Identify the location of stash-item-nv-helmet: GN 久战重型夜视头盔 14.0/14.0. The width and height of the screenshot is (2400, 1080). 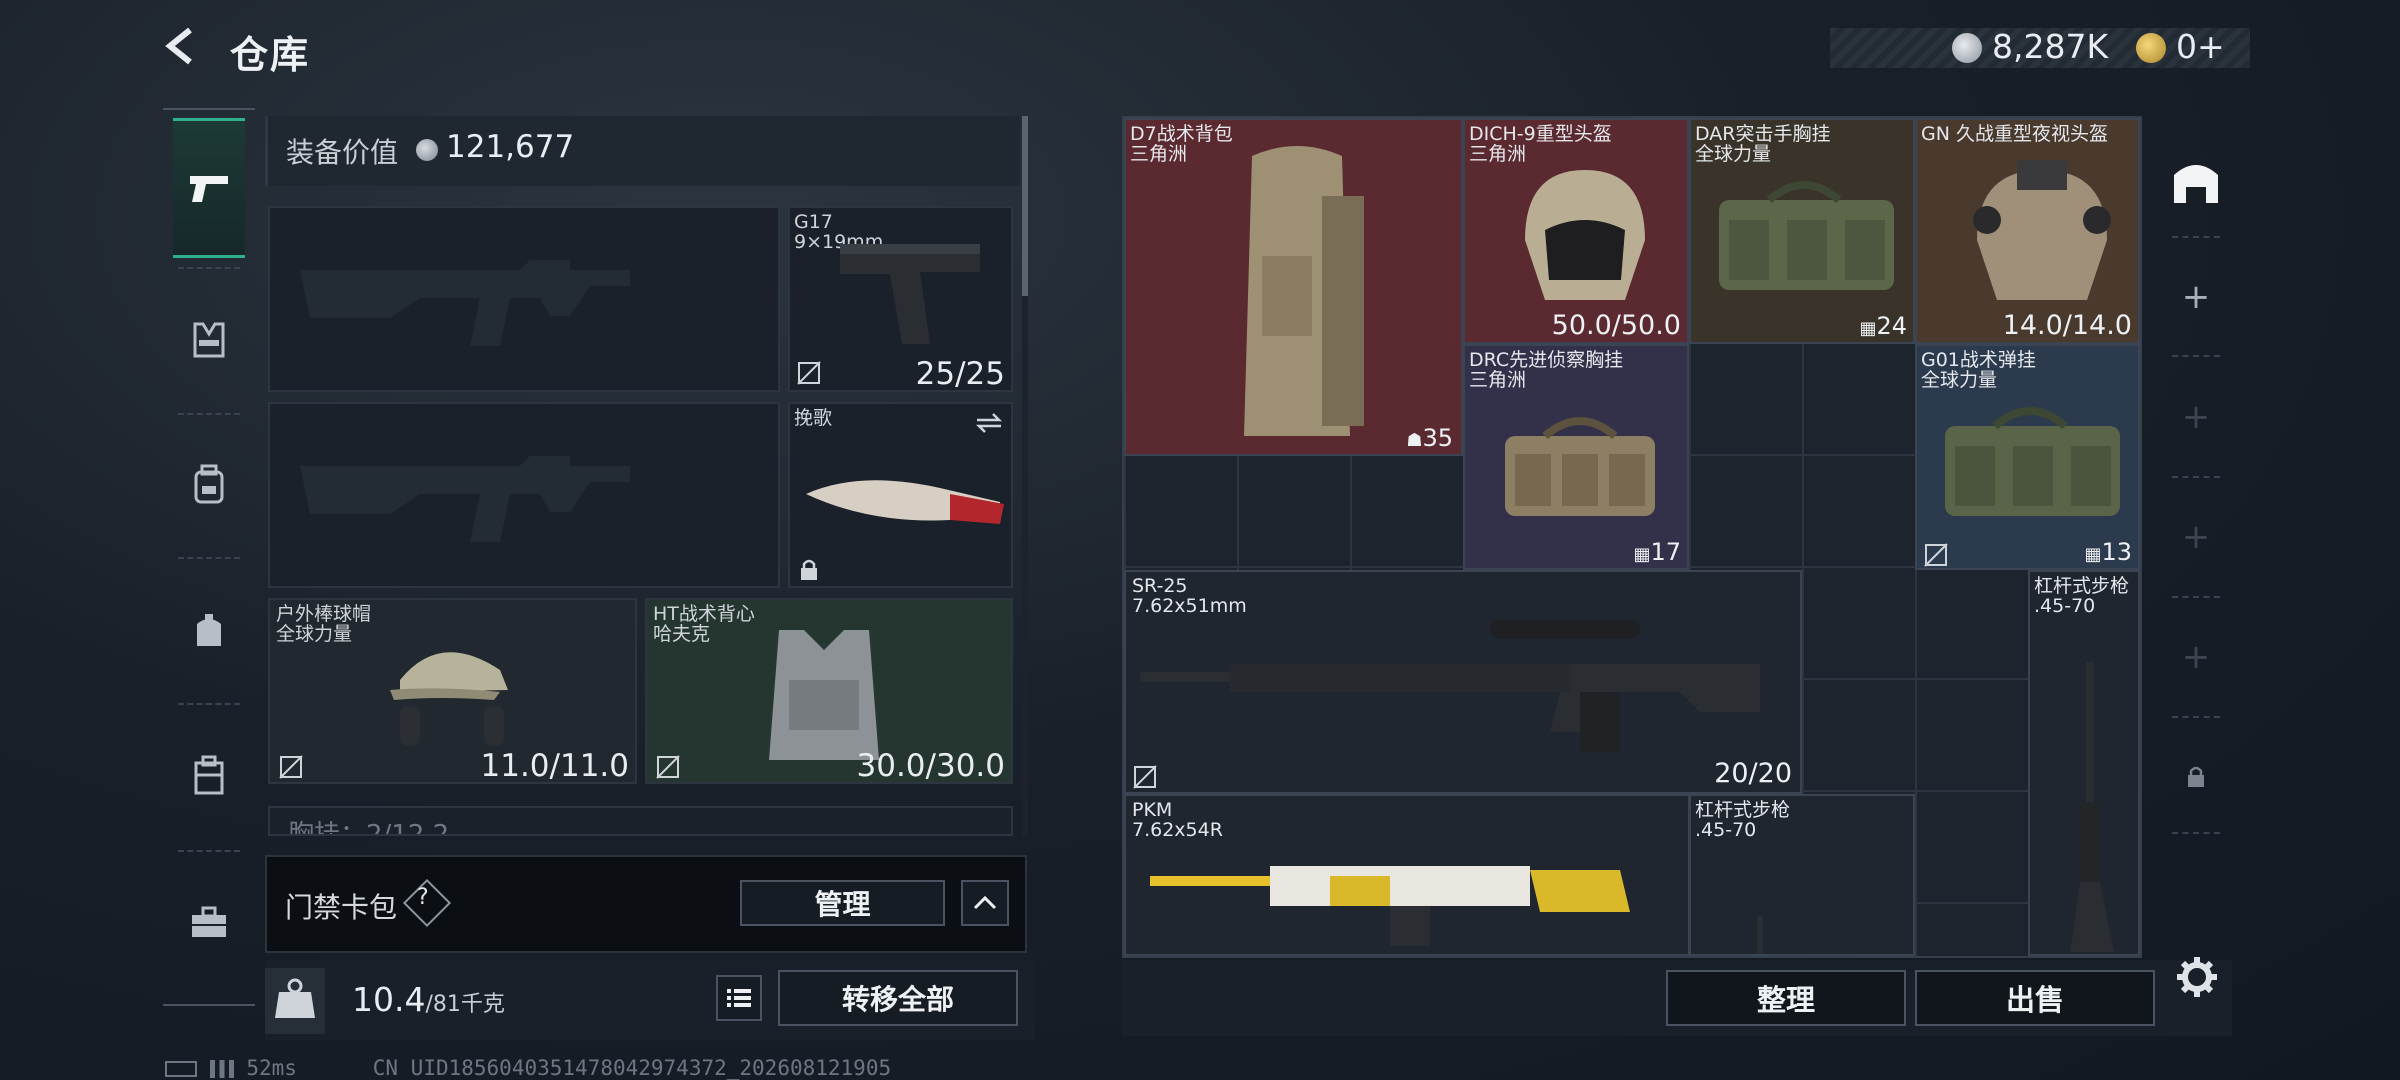
(2027, 231).